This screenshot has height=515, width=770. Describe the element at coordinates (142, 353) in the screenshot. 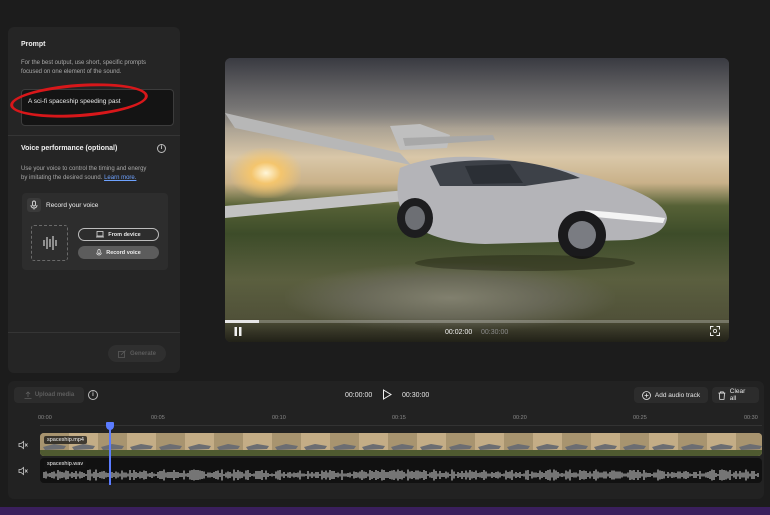

I see `generate-label: Generate` at that location.